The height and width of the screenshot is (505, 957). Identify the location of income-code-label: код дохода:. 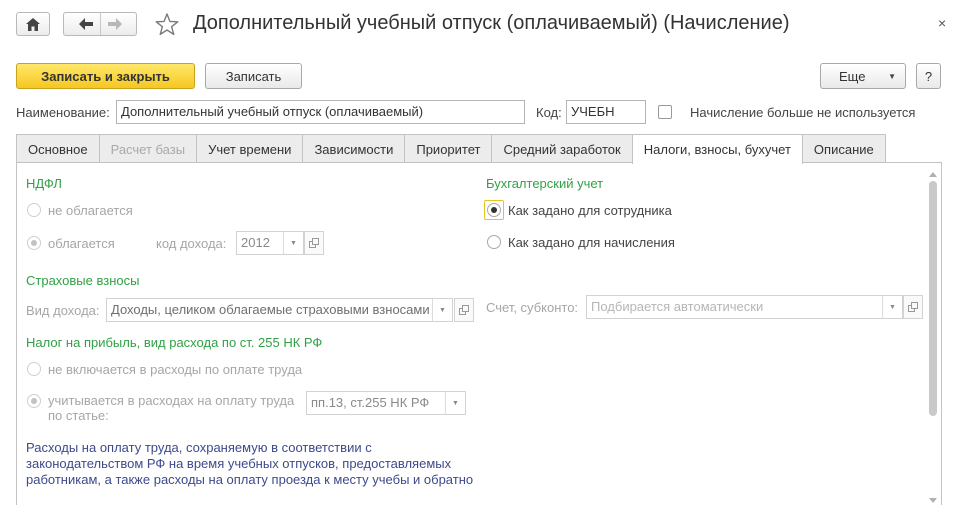
(191, 243).